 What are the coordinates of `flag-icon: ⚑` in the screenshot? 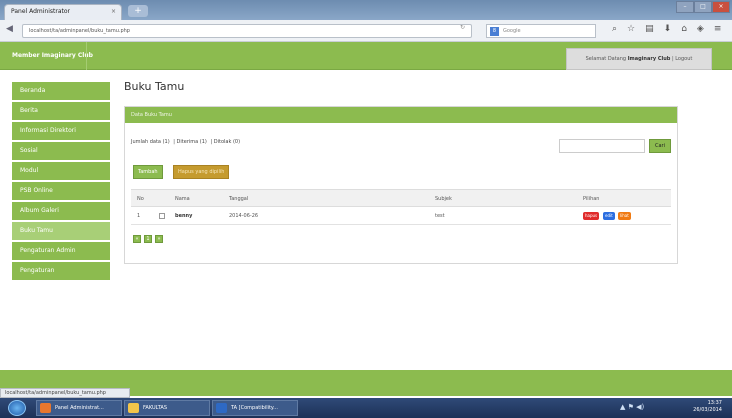 It's located at (631, 407).